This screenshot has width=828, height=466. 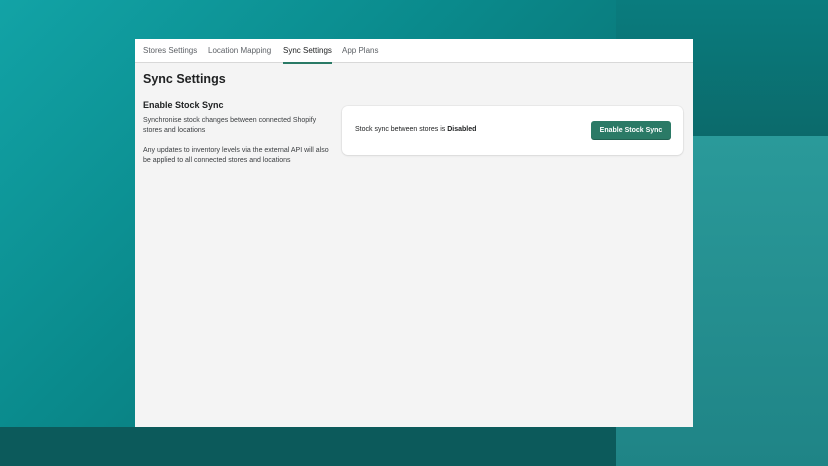 I want to click on section-title: Enable Stock Sync, so click(x=183, y=105).